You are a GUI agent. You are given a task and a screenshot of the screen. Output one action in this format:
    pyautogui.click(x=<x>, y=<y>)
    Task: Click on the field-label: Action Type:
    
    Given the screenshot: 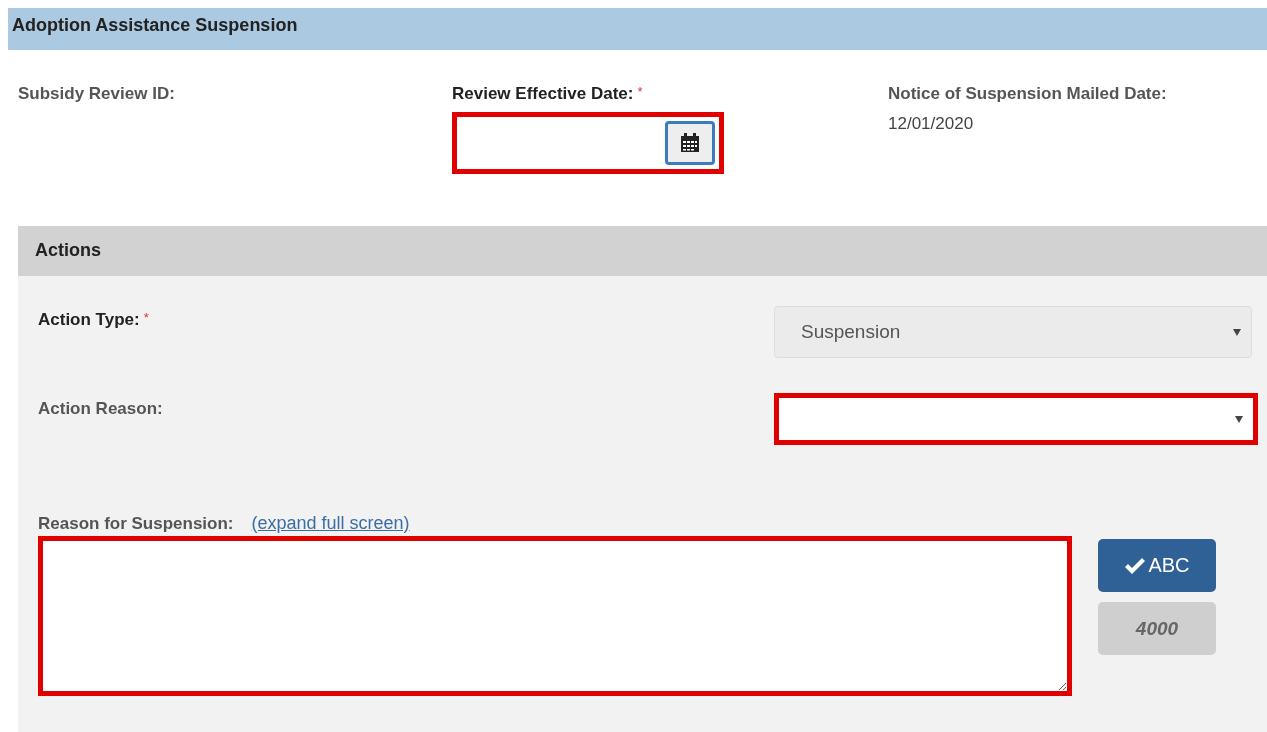 What is the action you would take?
    pyautogui.click(x=89, y=320)
    